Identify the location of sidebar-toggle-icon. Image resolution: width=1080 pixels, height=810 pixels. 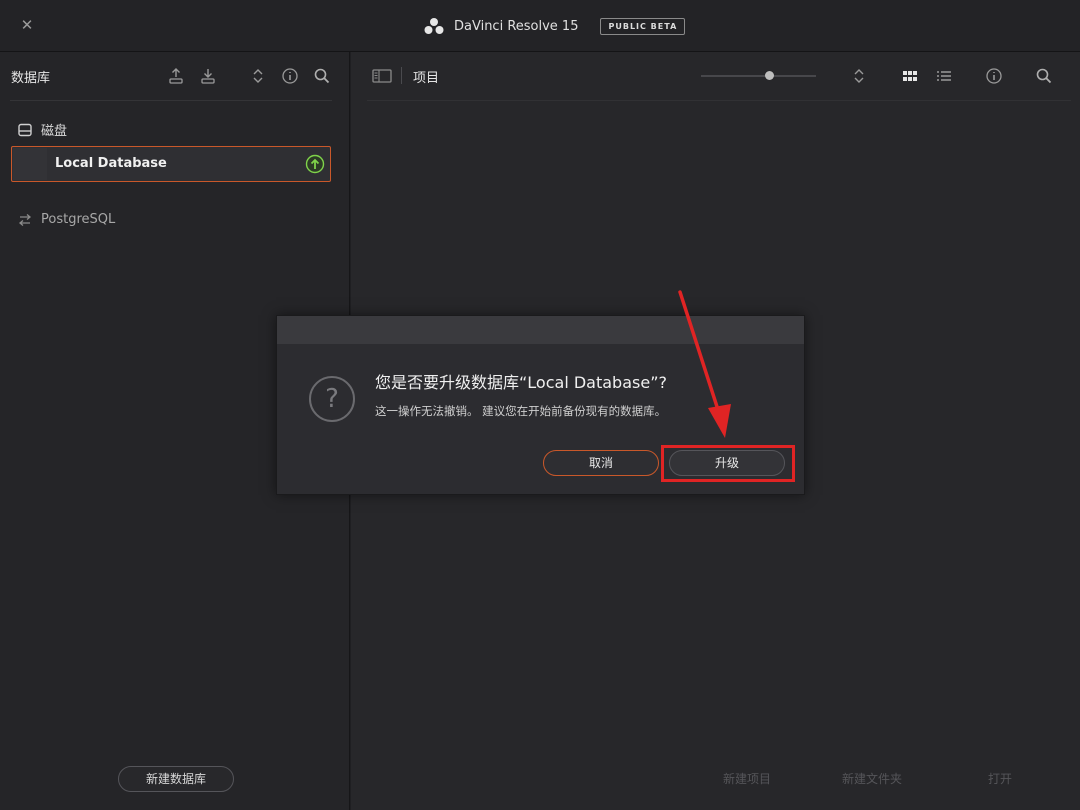
(382, 76).